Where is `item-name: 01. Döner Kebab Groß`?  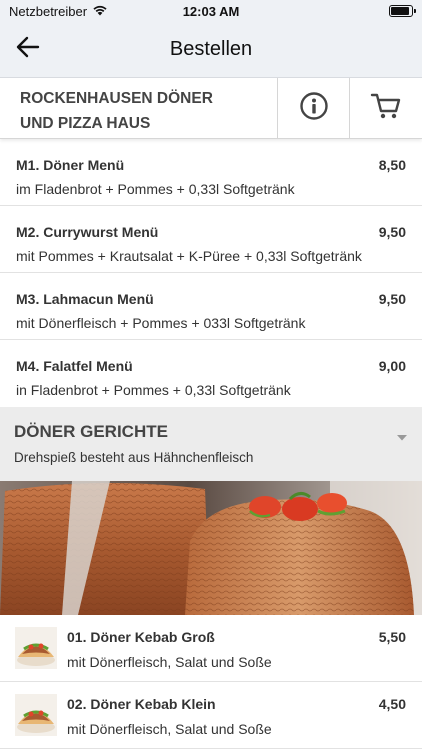
item-name: 01. Döner Kebab Groß is located at coordinates (141, 637).